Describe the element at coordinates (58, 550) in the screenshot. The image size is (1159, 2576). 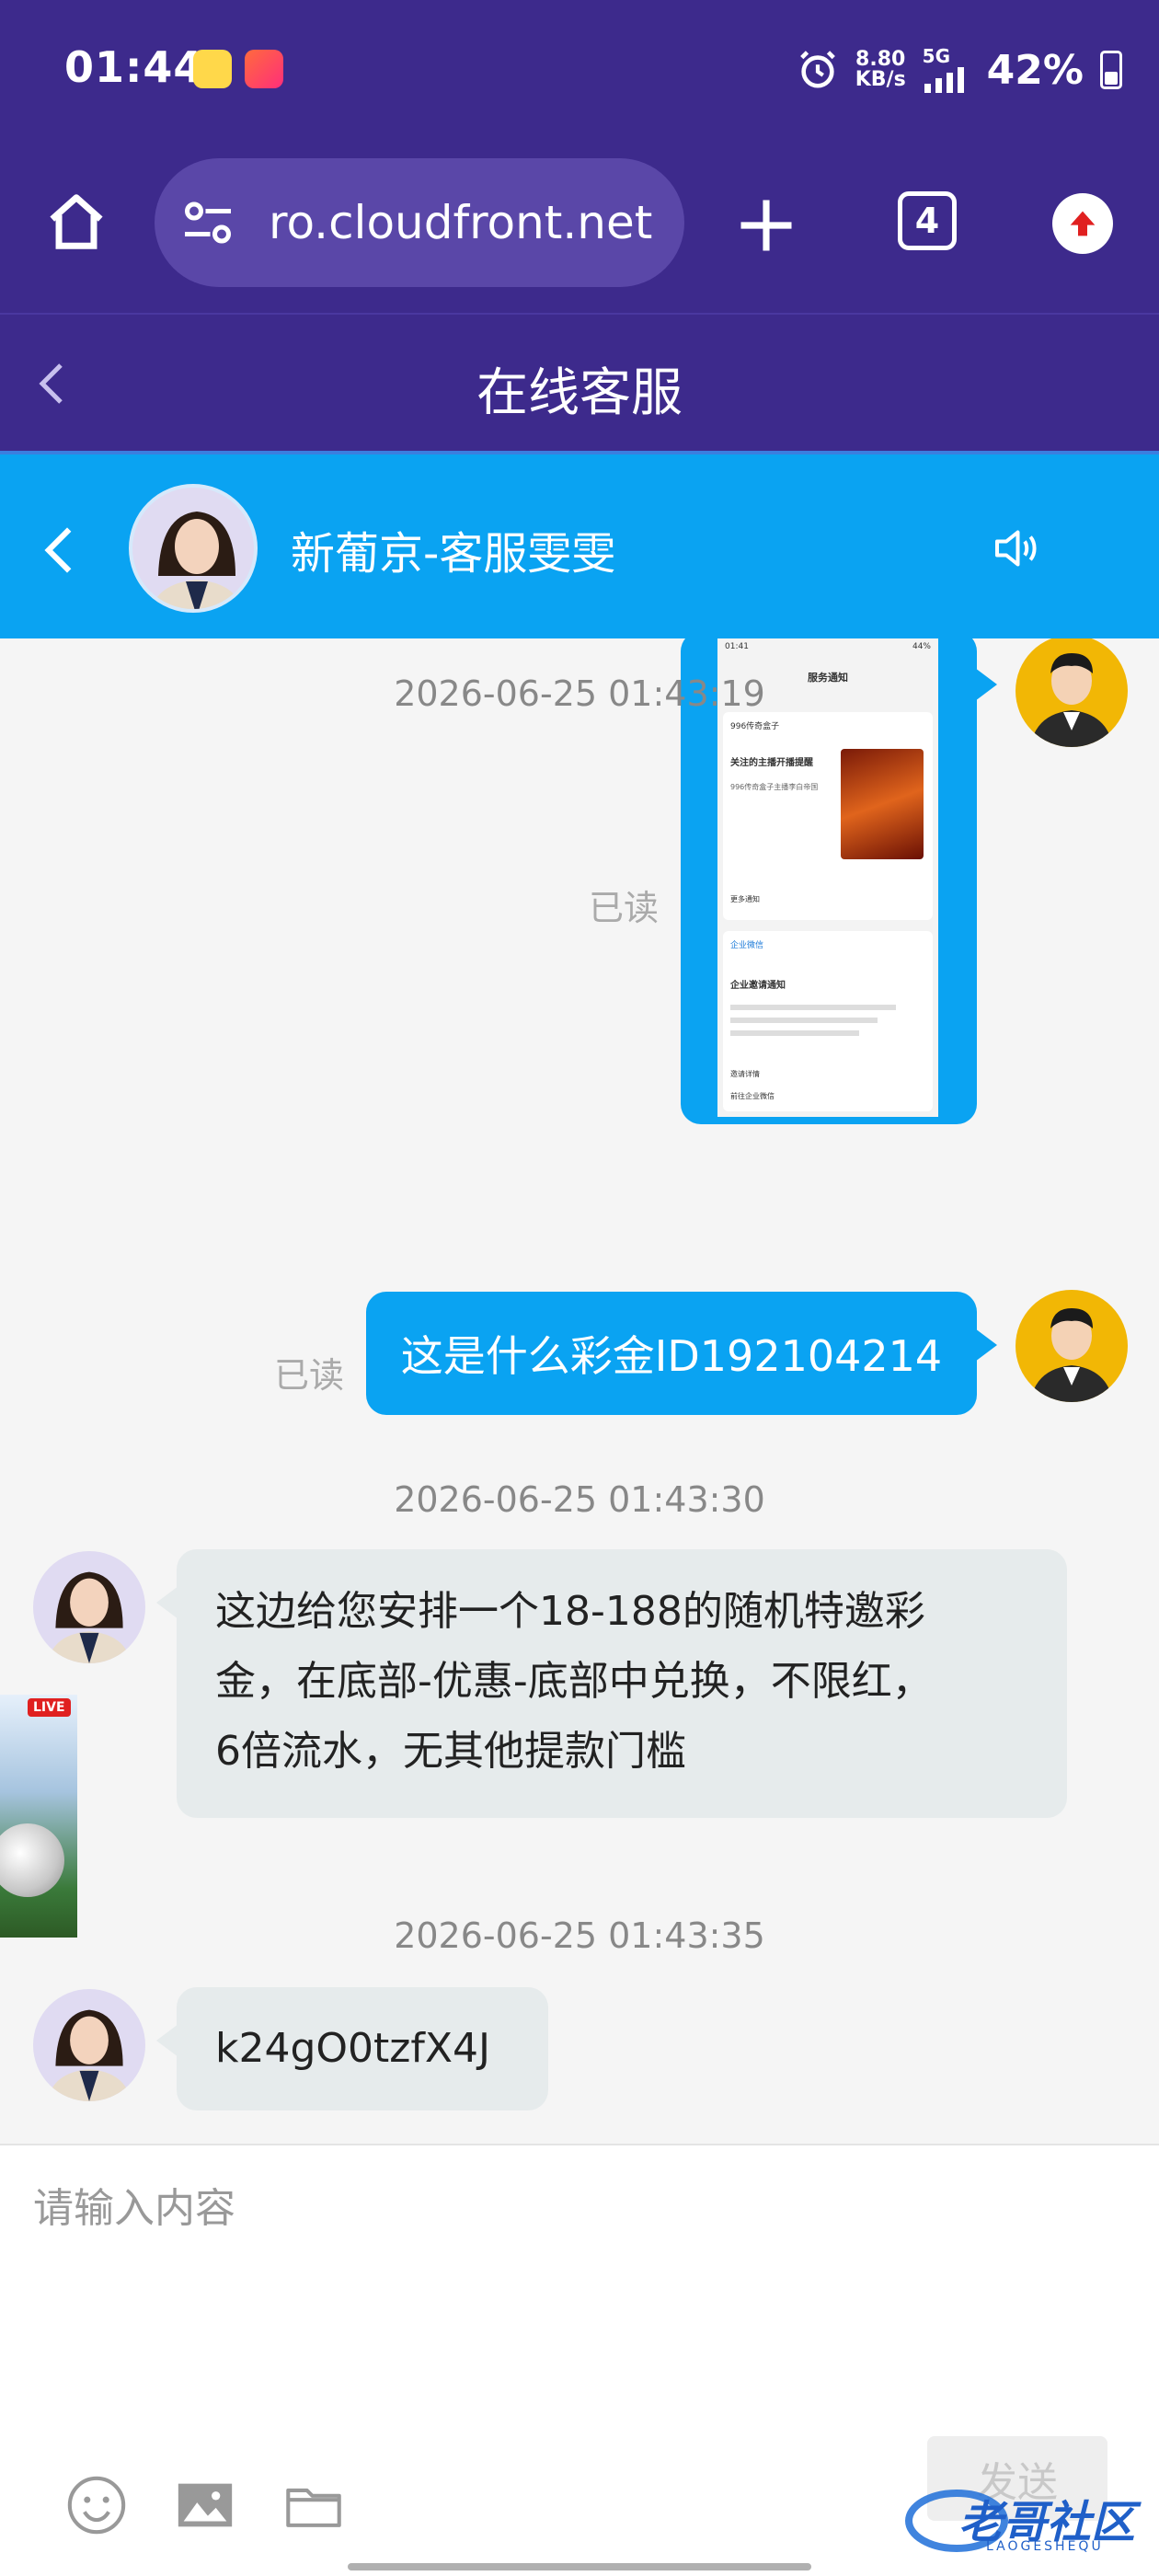
I see `chat-back-icon` at that location.